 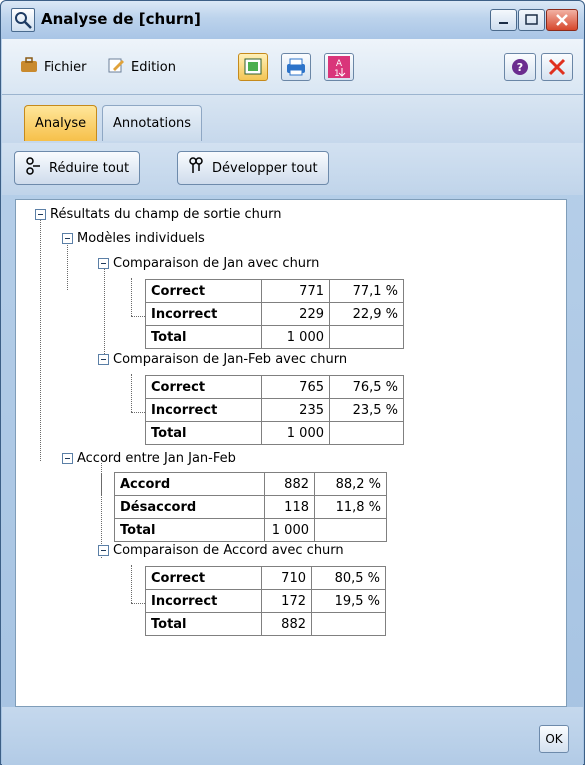 What do you see at coordinates (133, 238) in the screenshot?
I see `tree-node-individual-models: Modèles individuels` at bounding box center [133, 238].